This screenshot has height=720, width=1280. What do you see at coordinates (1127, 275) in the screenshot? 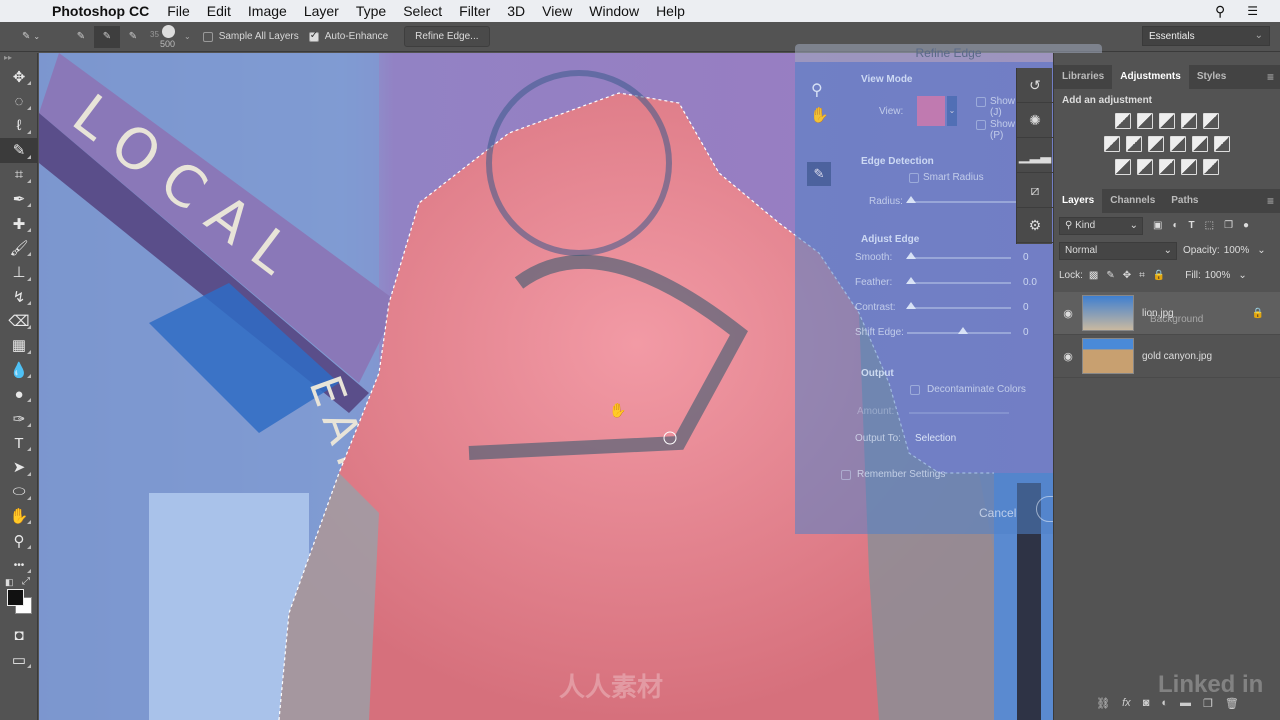
I see `lock-position-icon: ✥` at bounding box center [1127, 275].